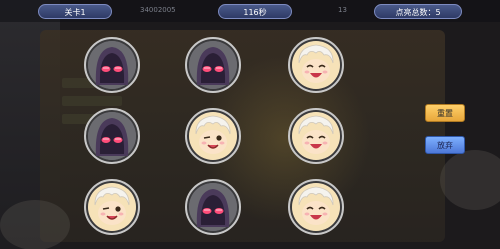 The width and height of the screenshot is (500, 249). I want to click on reset-button: 重置, so click(445, 113).